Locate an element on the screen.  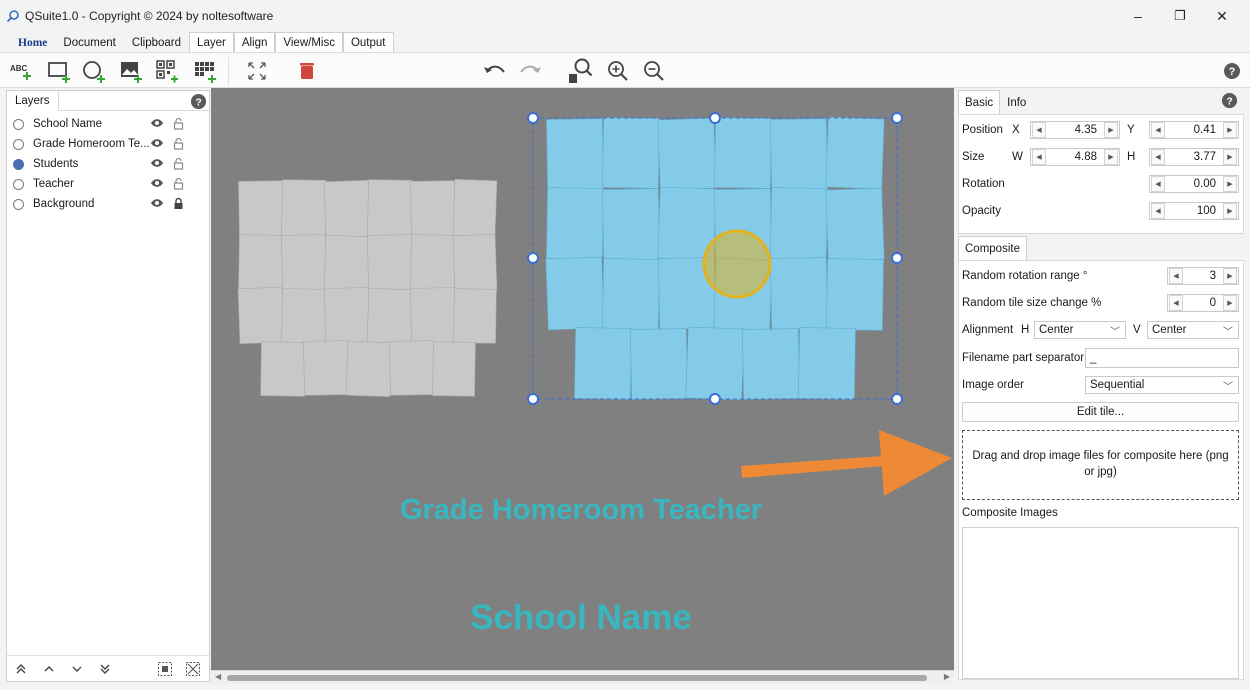
add-text-button: ABC is located at coordinates (22, 71).